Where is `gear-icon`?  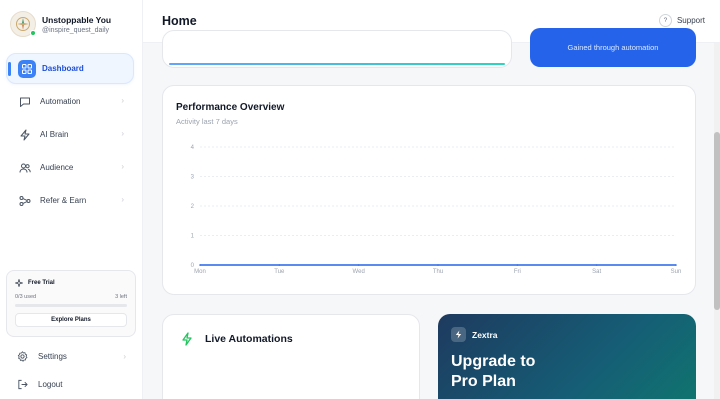
gear-icon is located at coordinates (23, 356).